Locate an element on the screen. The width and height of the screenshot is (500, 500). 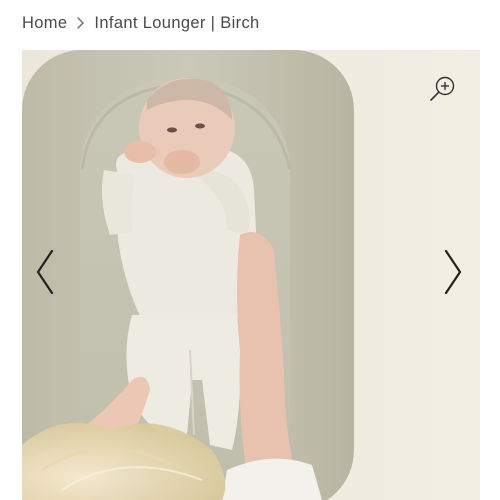
zoom-in-icon is located at coordinates (443, 91).